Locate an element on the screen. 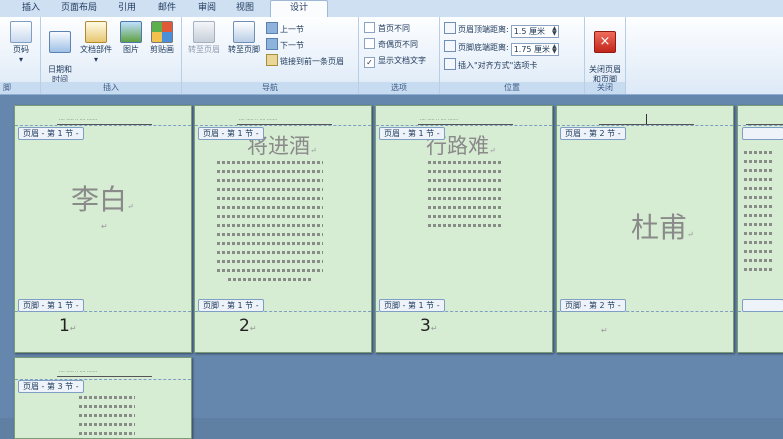 Image resolution: width=783 pixels, height=439 pixels. picture-label: 图片 is located at coordinates (131, 49).